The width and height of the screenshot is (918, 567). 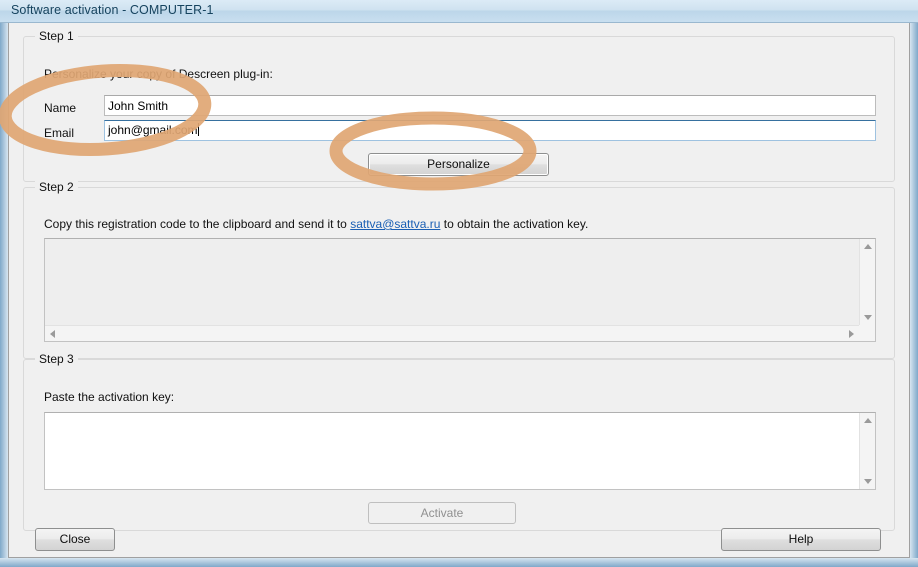 I want to click on step2-description-part2: to obtain the activation key., so click(x=514, y=224).